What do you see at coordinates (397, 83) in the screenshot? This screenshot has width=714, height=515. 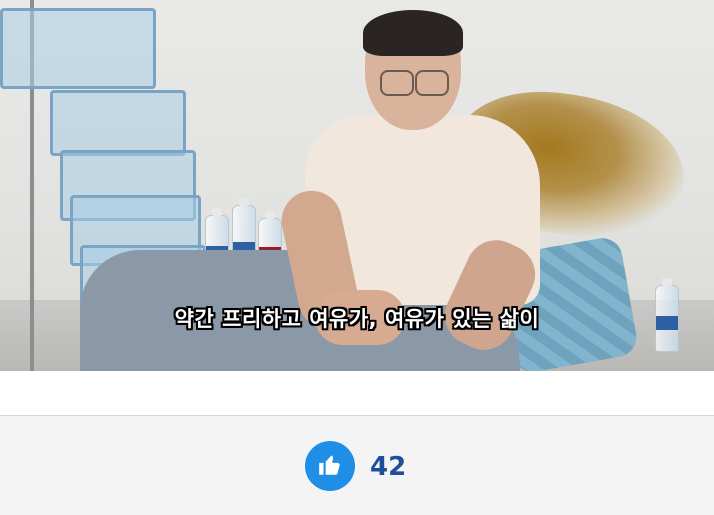 I see `glasses-lens-left` at bounding box center [397, 83].